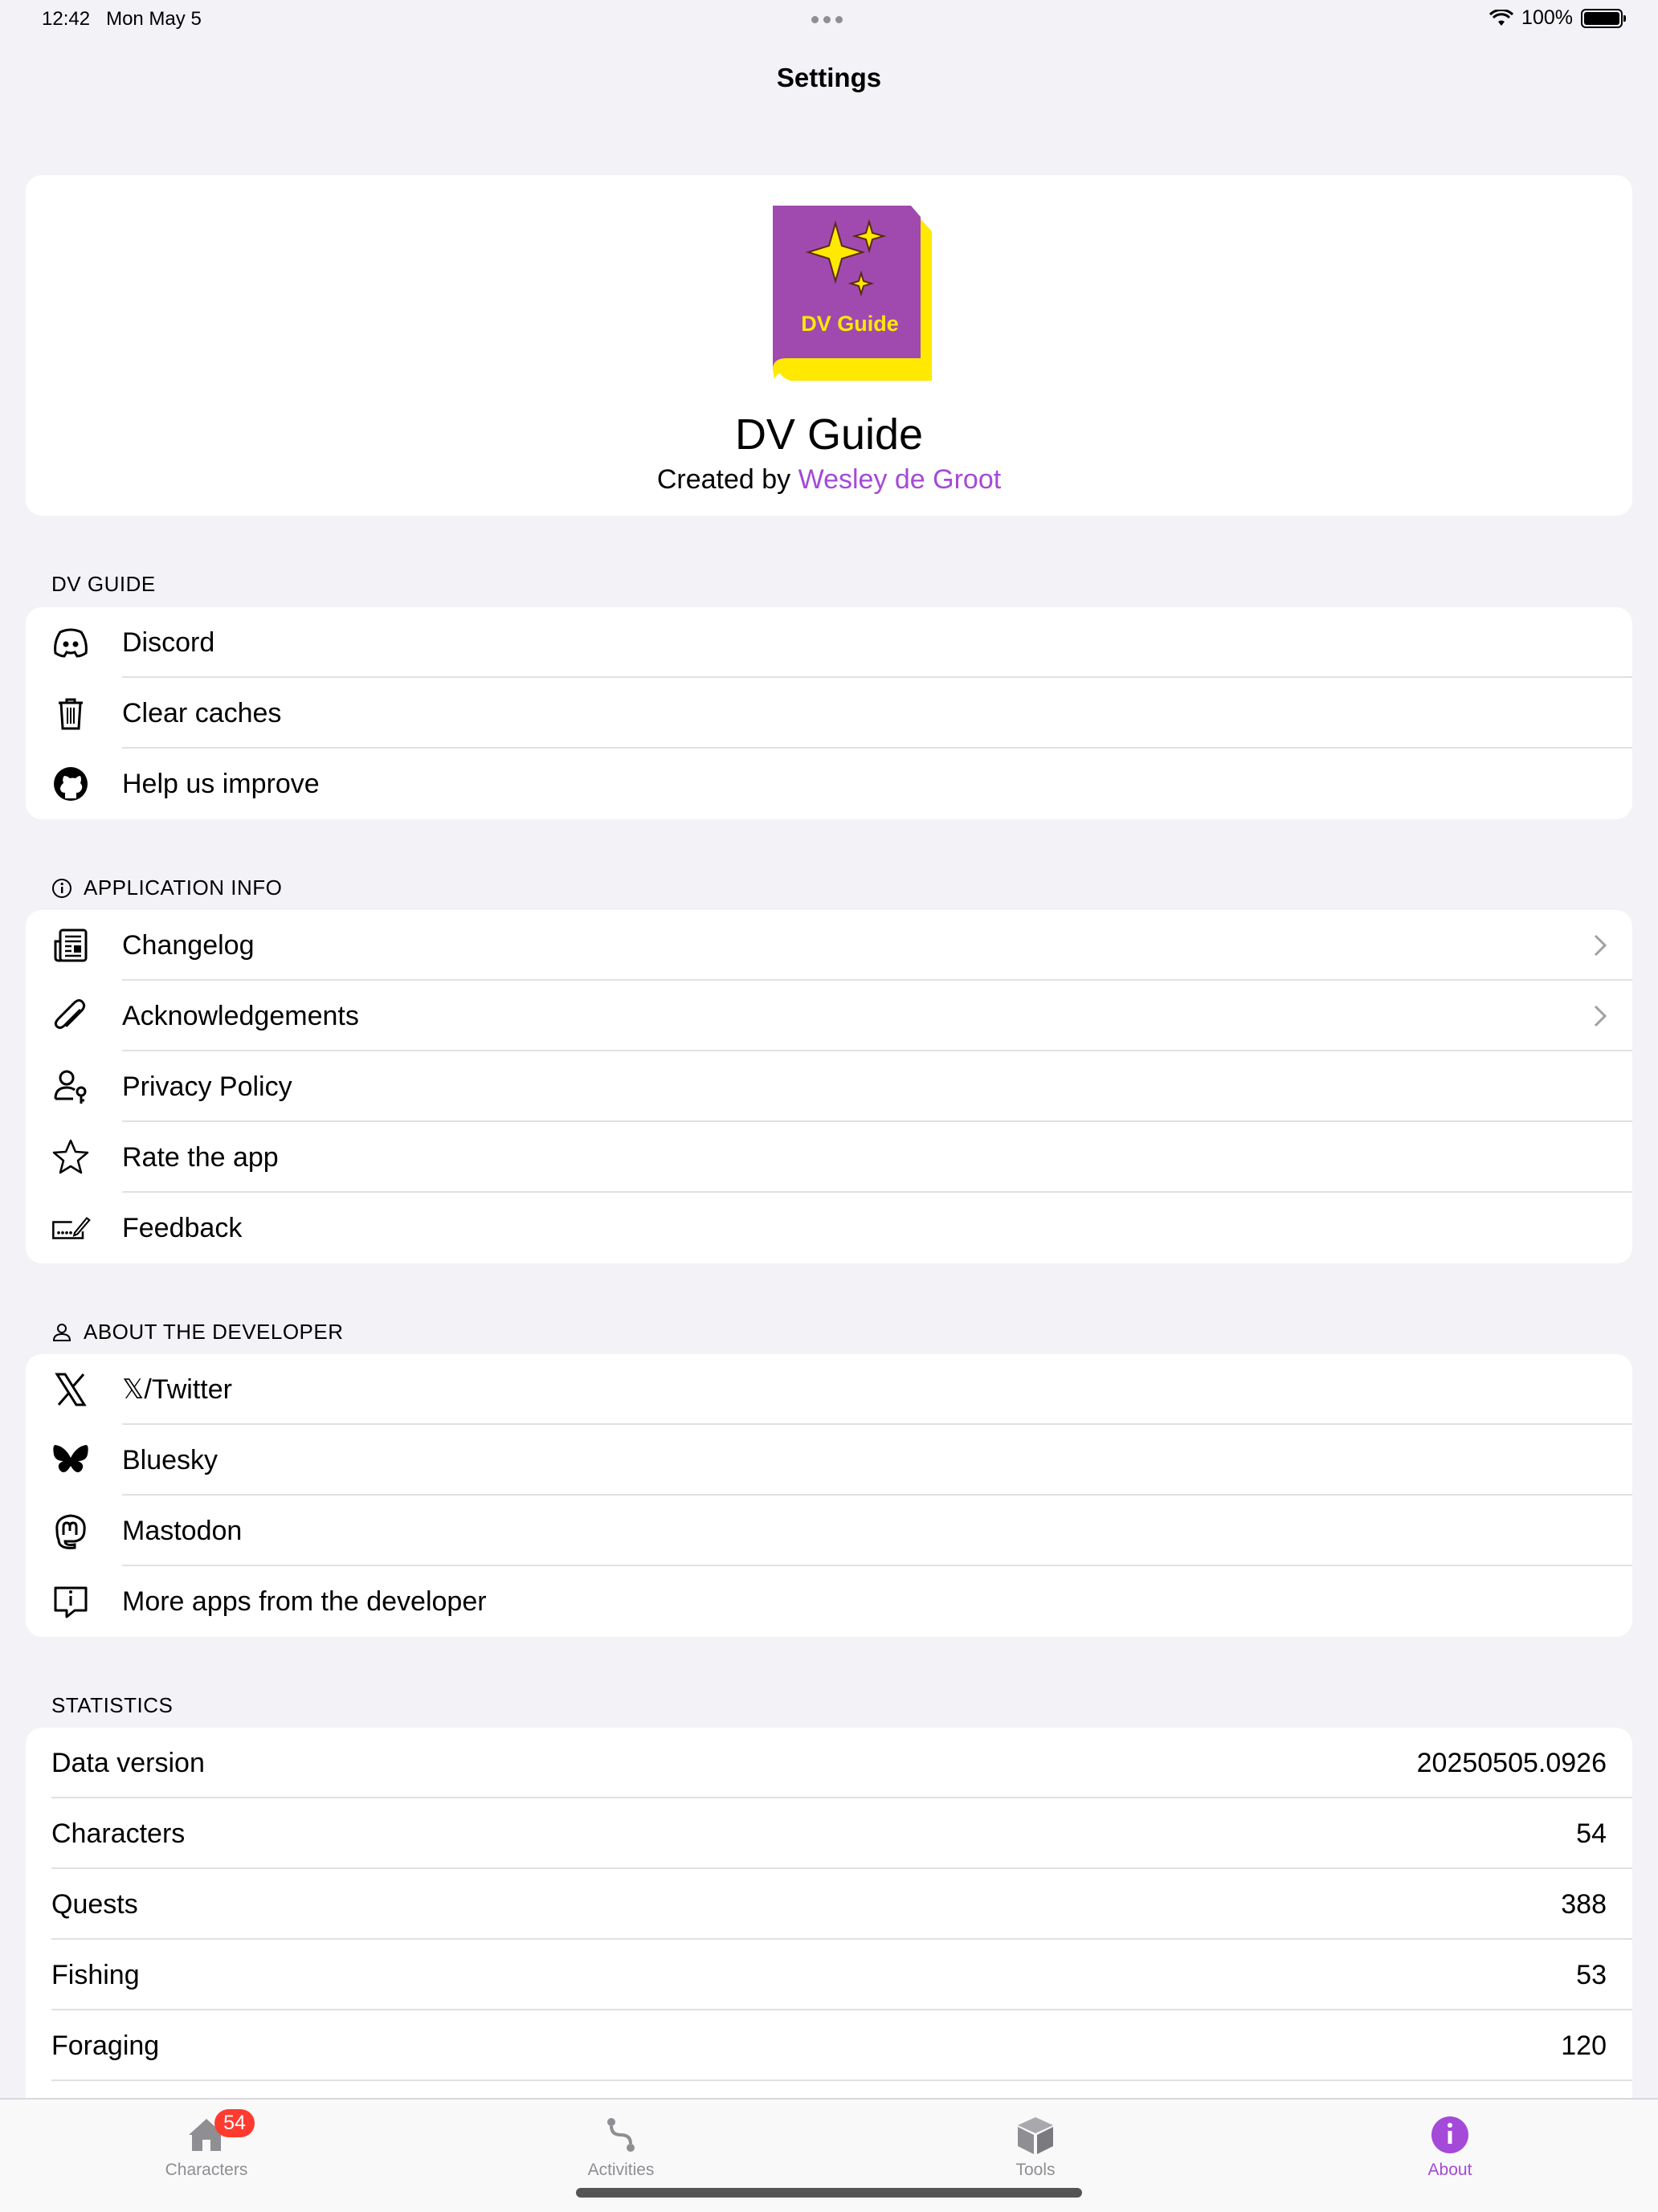 The image size is (1658, 2212). Describe the element at coordinates (304, 1601) in the screenshot. I see `row-label: More apps from the developer` at that location.